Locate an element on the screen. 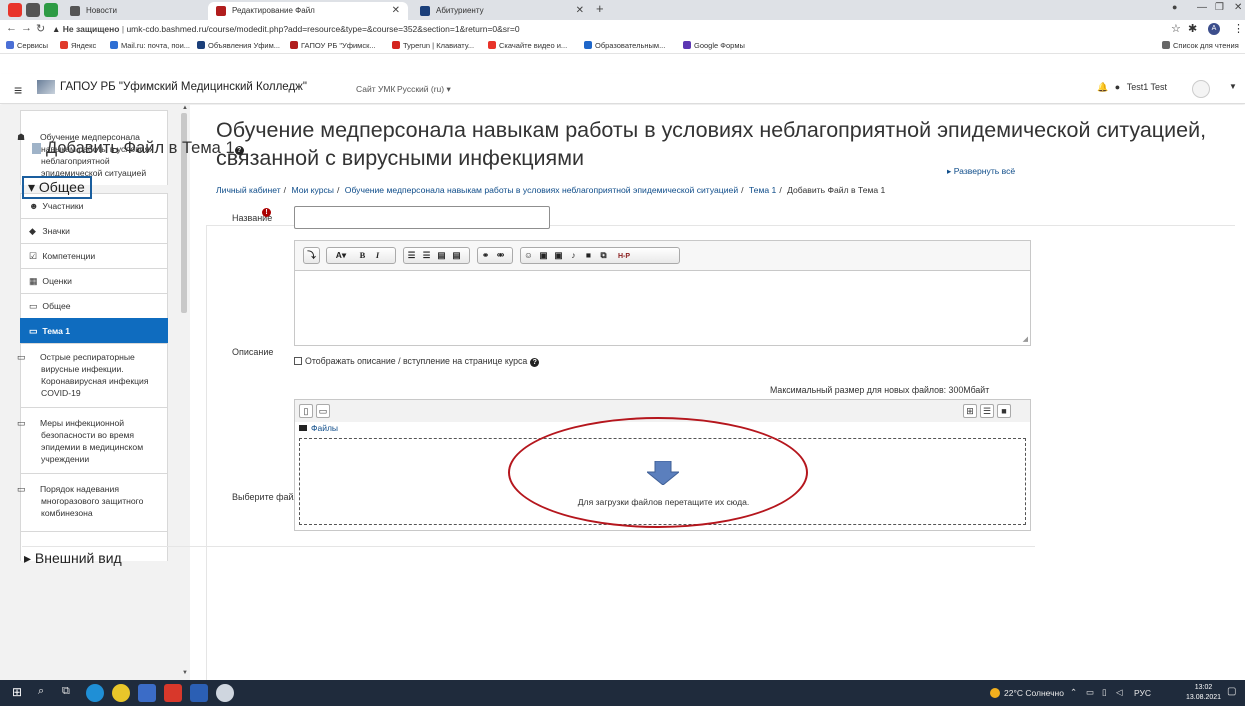  emoticon-icon: ☺ is located at coordinates (528, 255).